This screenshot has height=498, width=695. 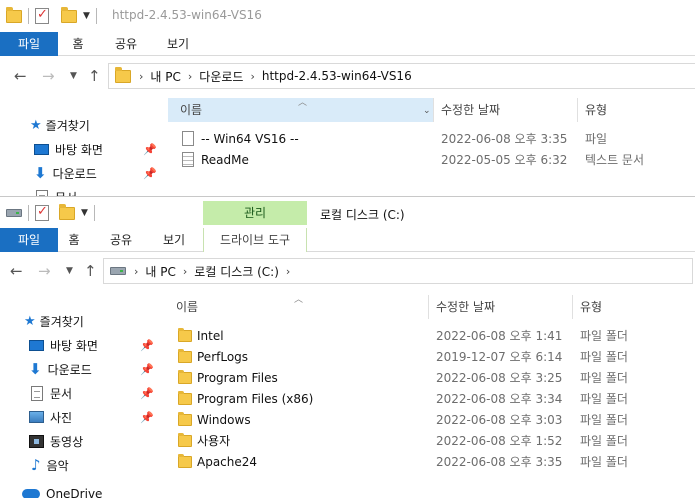 What do you see at coordinates (438, 159) in the screenshot?
I see `list-item: ReadMe 2022-05-05 오후 6:32 텍스트 문서` at bounding box center [438, 159].